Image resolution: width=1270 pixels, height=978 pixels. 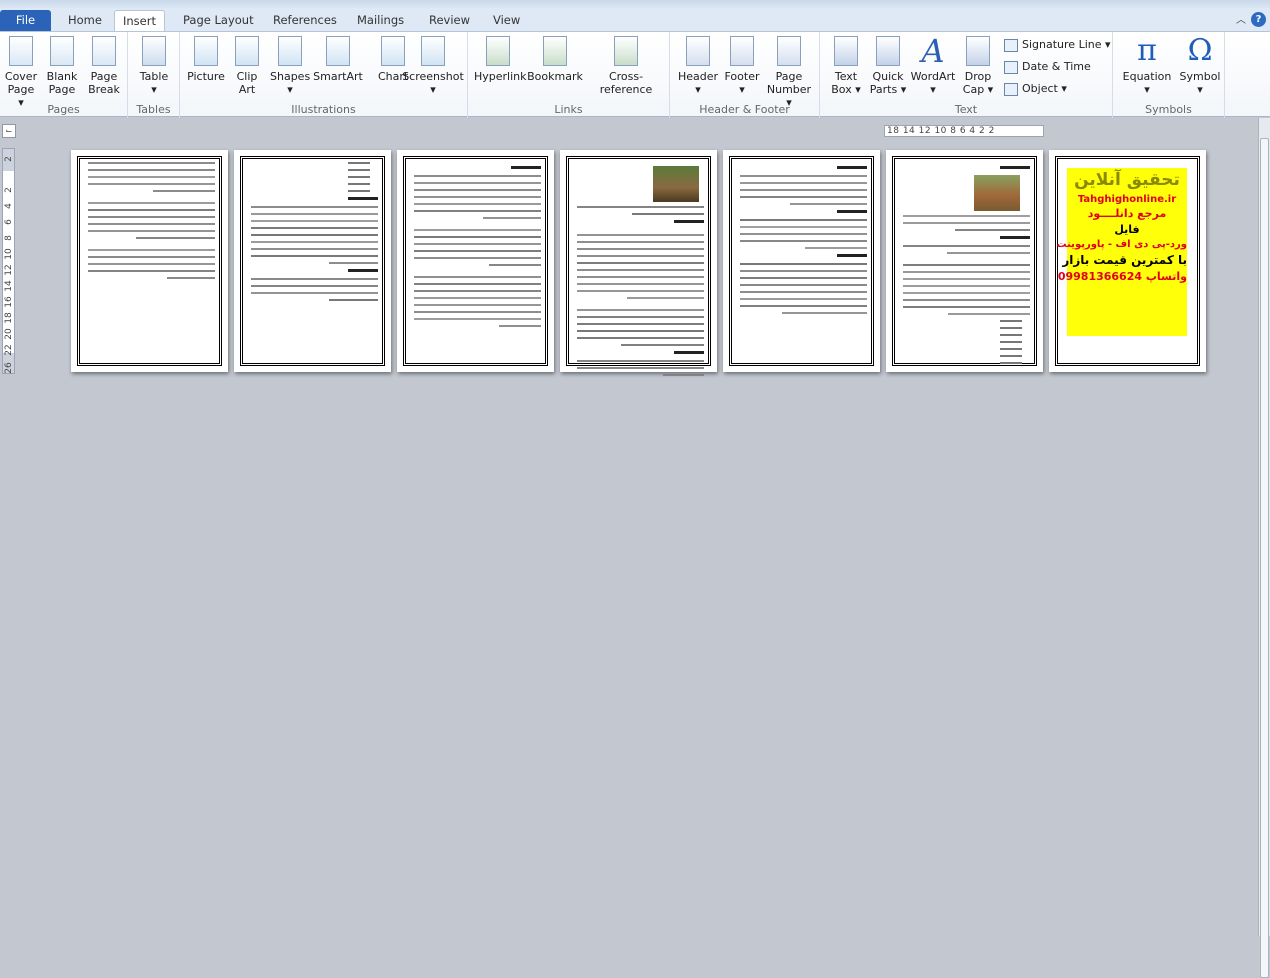 What do you see at coordinates (846, 51) in the screenshot?
I see `text-icon` at bounding box center [846, 51].